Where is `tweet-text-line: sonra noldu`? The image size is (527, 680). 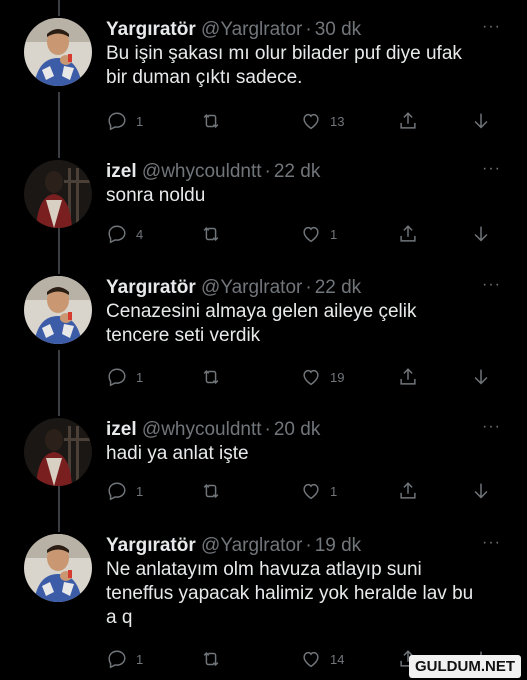 tweet-text-line: sonra noldu is located at coordinates (156, 195).